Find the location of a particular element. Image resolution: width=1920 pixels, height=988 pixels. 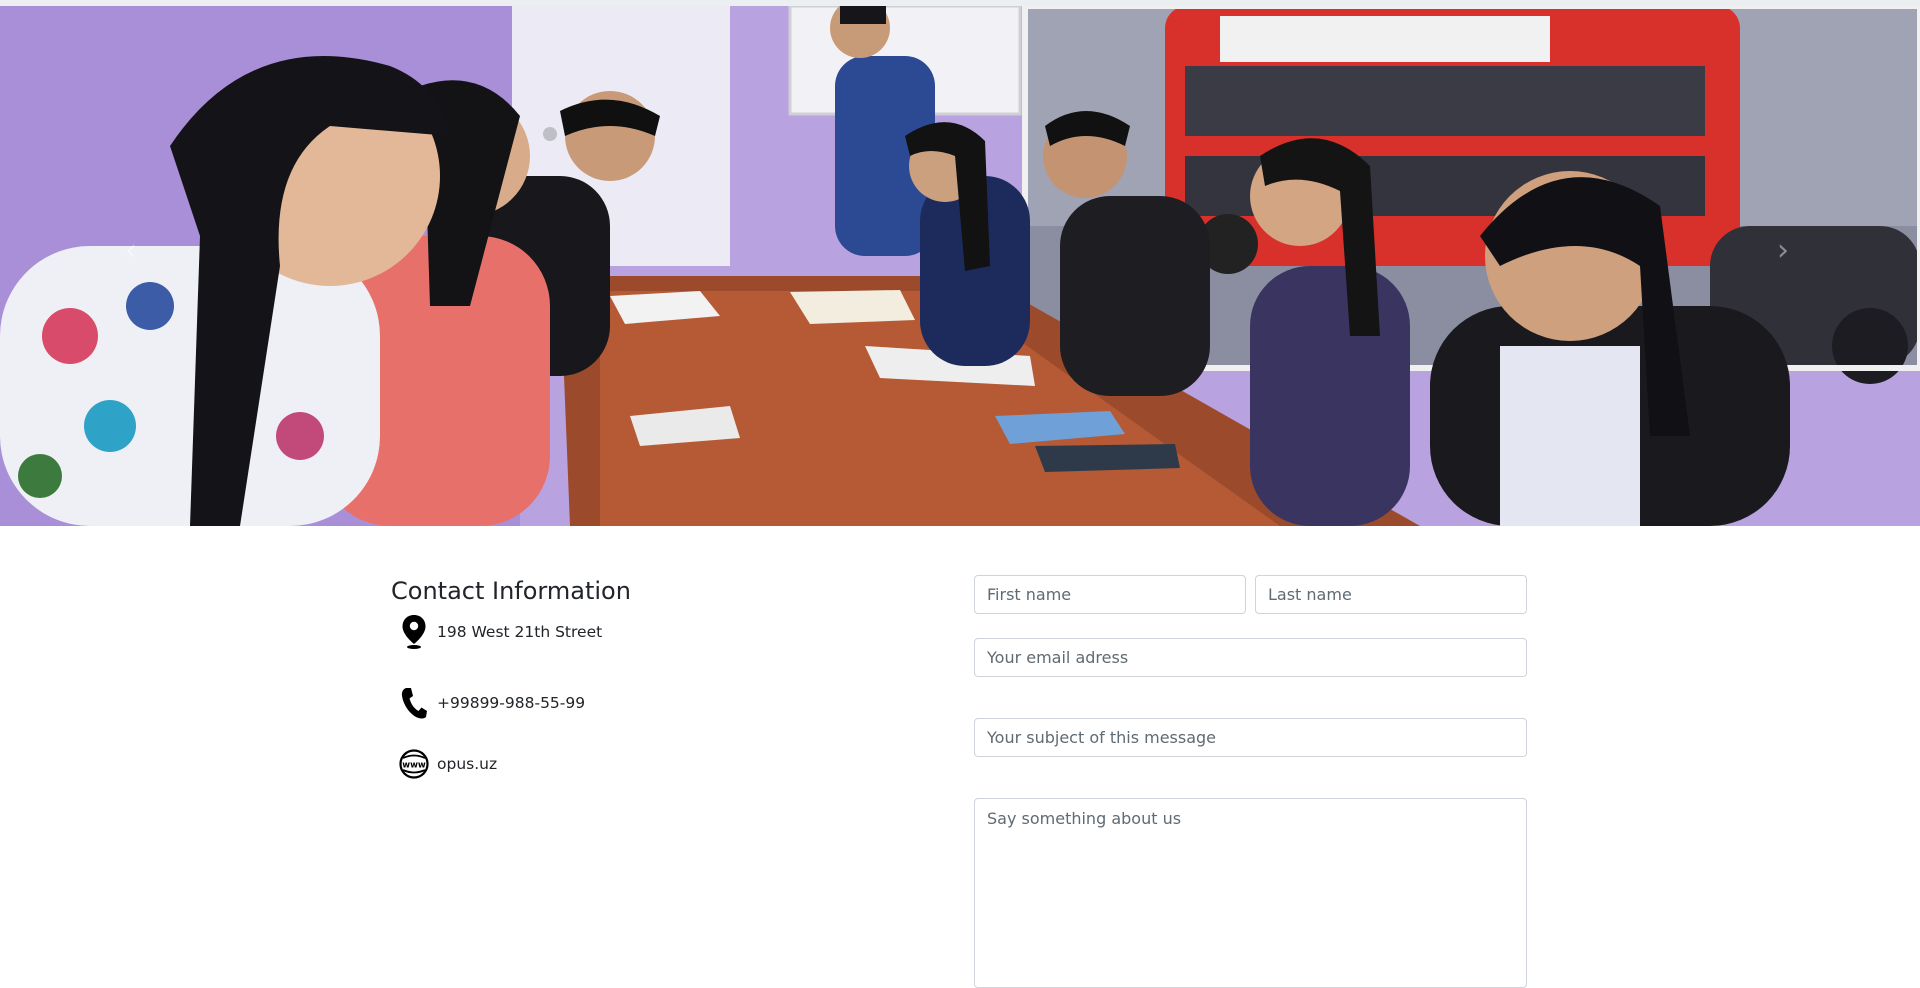

contact-phone: +99899-988-55-99 is located at coordinates (492, 703).